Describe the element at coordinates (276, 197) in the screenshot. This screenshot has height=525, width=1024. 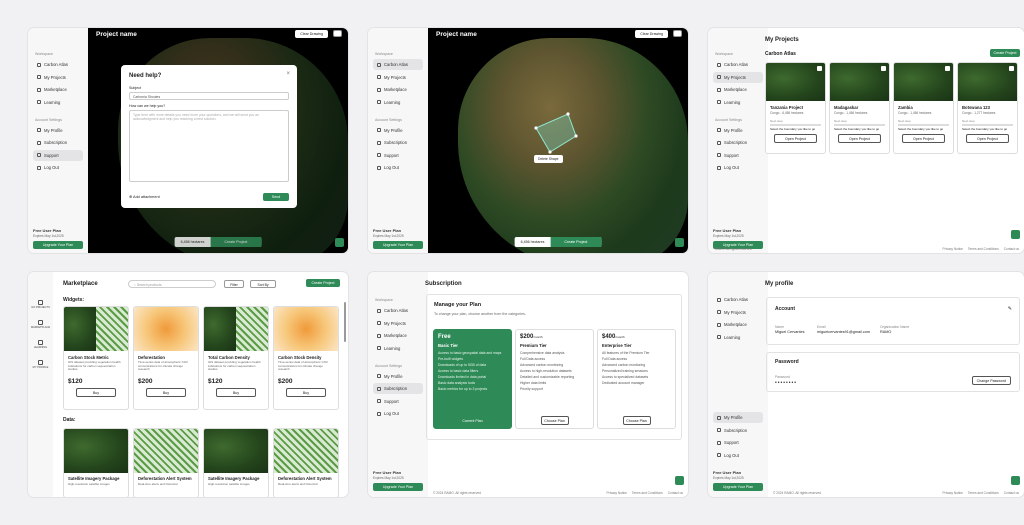
I see `send-button: Send` at that location.